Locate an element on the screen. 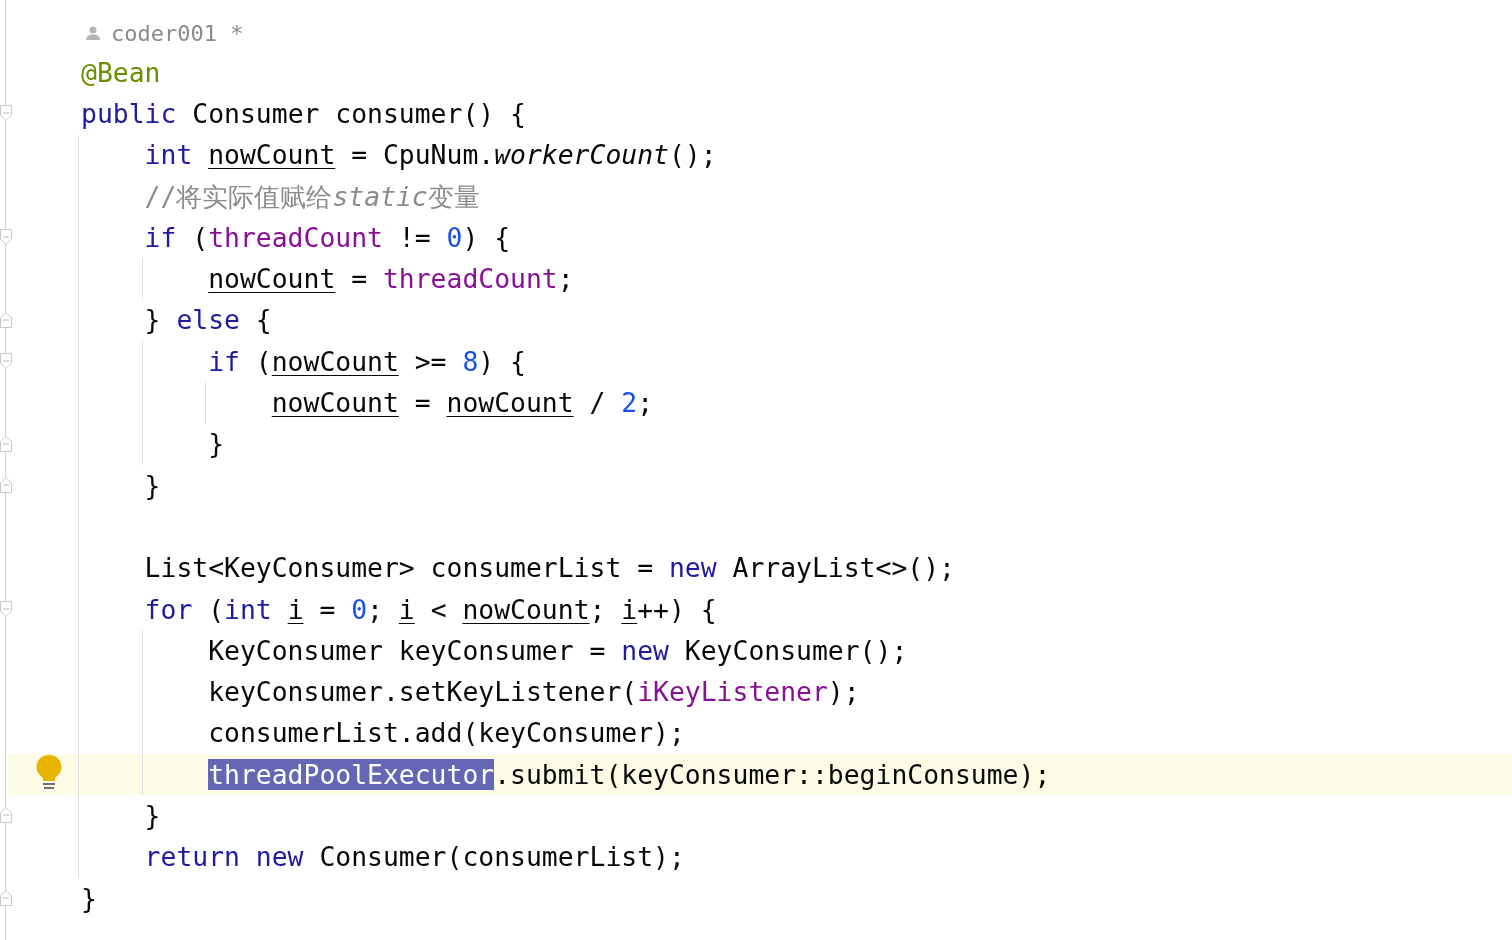 The width and height of the screenshot is (1512, 940). code-line: threadPoolExecutor.submit(keyConsumer::beginConsume); is located at coordinates (629, 774).